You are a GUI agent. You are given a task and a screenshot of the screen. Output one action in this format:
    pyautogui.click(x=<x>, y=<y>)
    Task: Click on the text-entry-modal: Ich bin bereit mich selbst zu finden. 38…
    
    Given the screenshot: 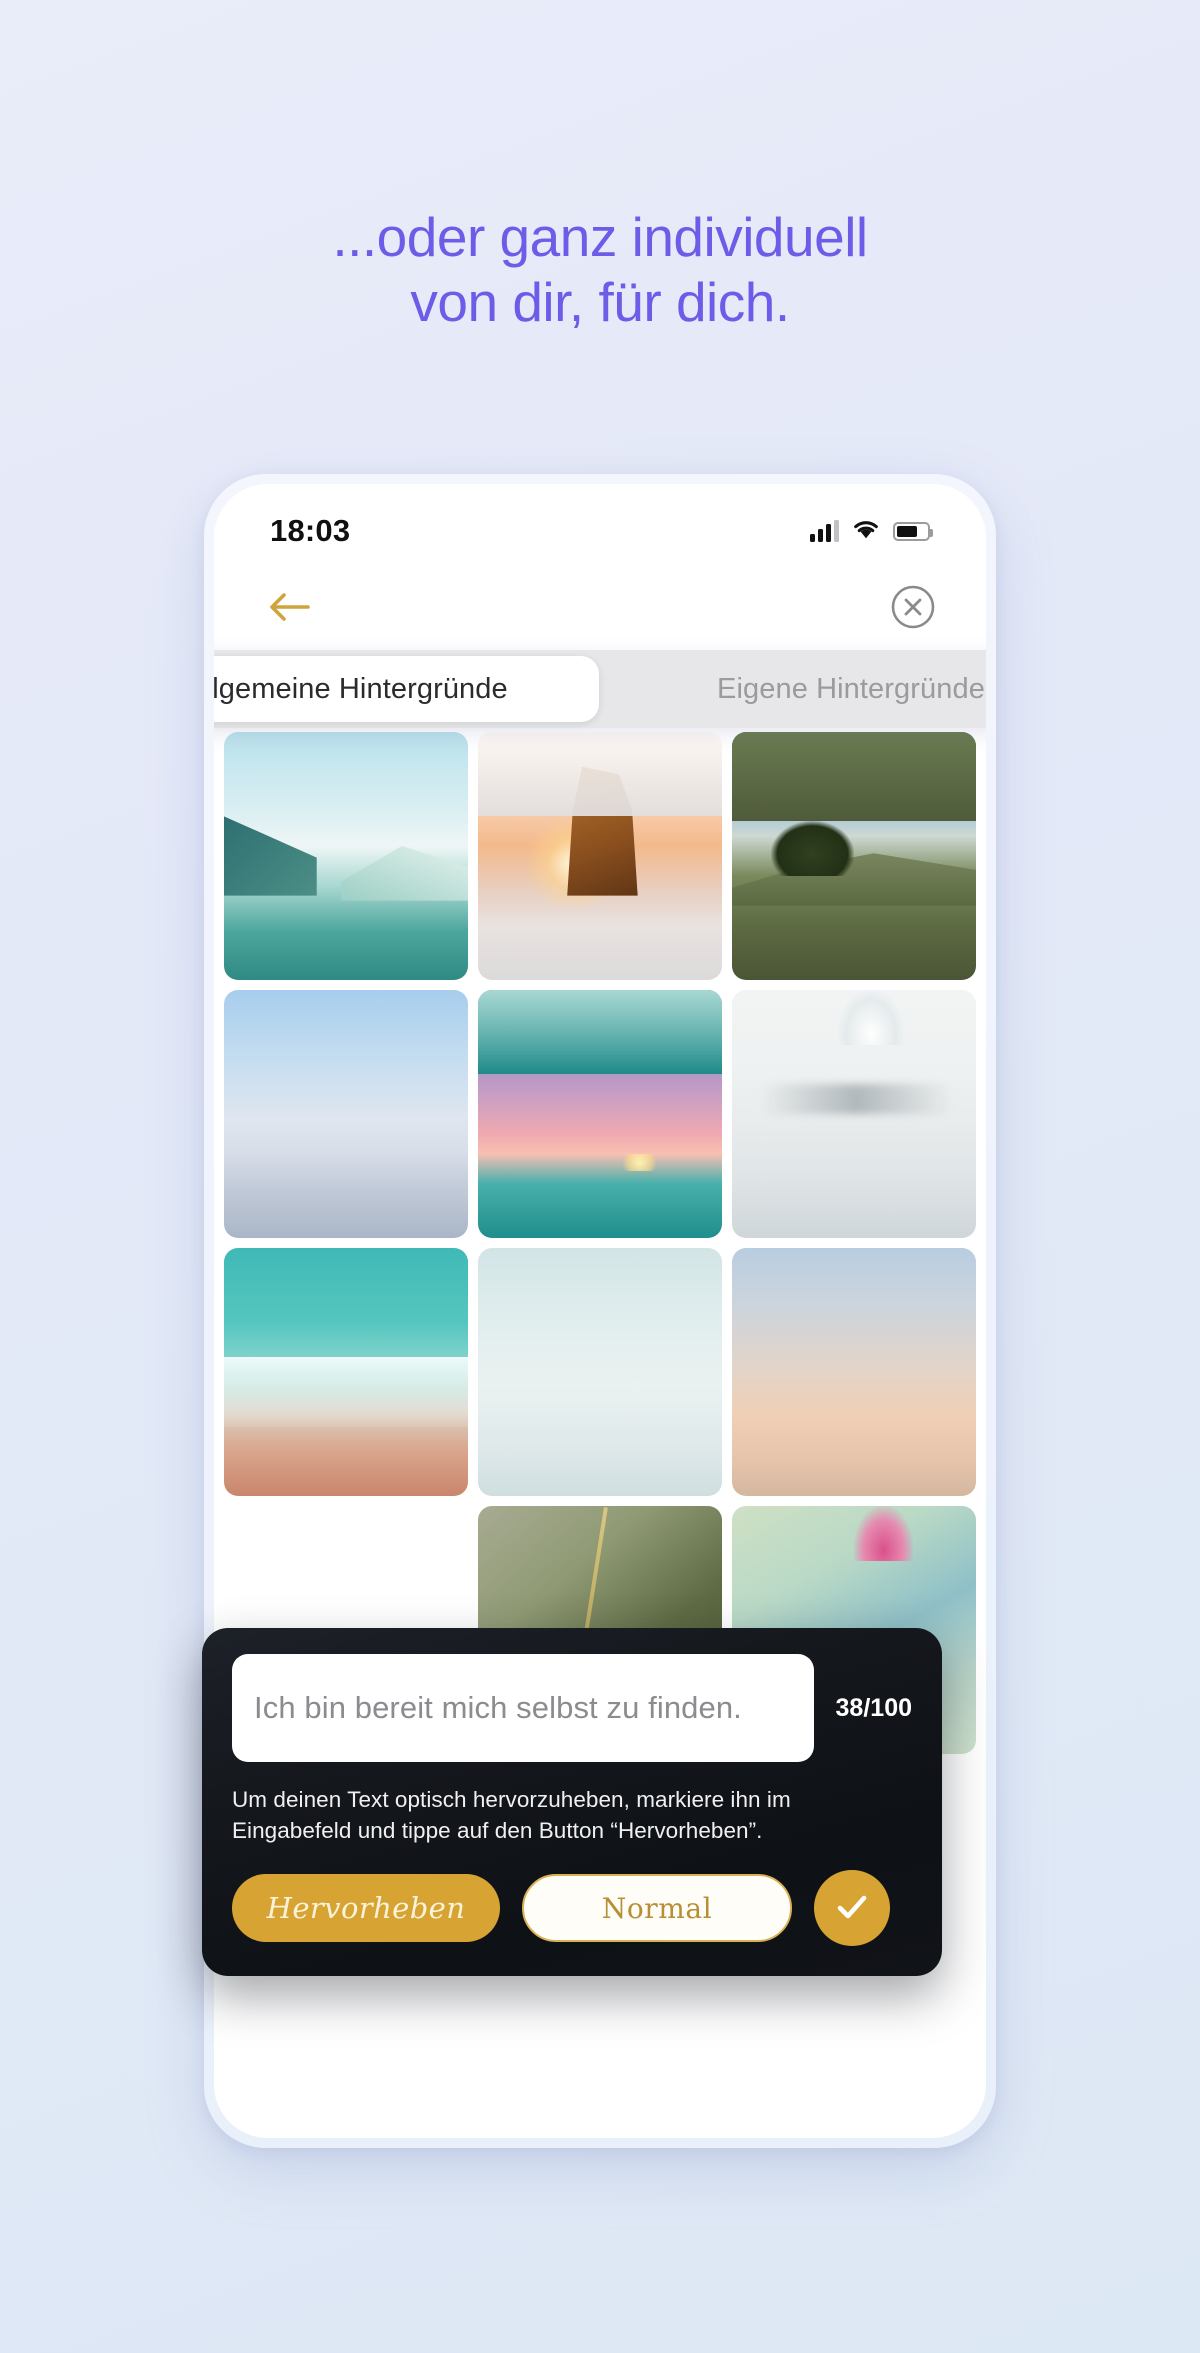 What is the action you would take?
    pyautogui.click(x=572, y=1802)
    